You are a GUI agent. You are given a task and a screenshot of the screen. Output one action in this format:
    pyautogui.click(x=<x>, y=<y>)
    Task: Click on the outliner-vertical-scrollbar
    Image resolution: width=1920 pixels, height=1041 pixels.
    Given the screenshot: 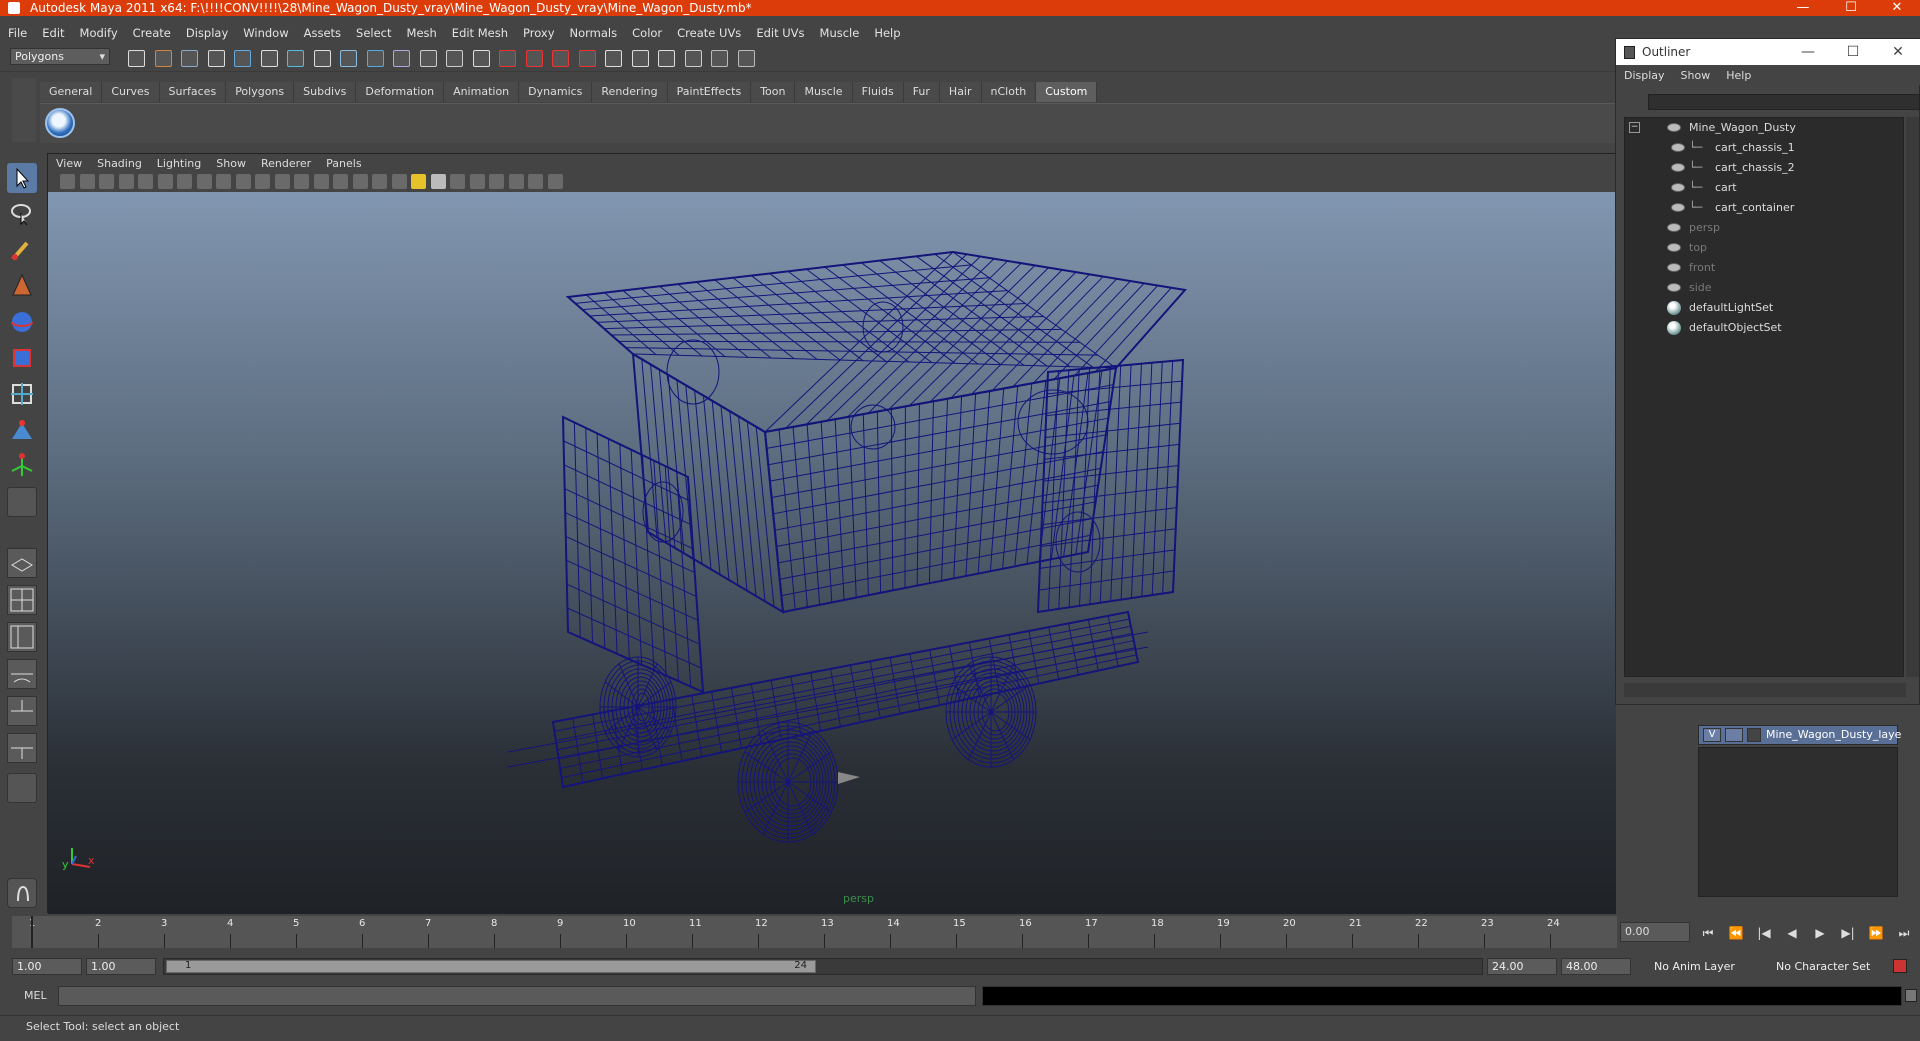 What is the action you would take?
    pyautogui.click(x=1912, y=397)
    